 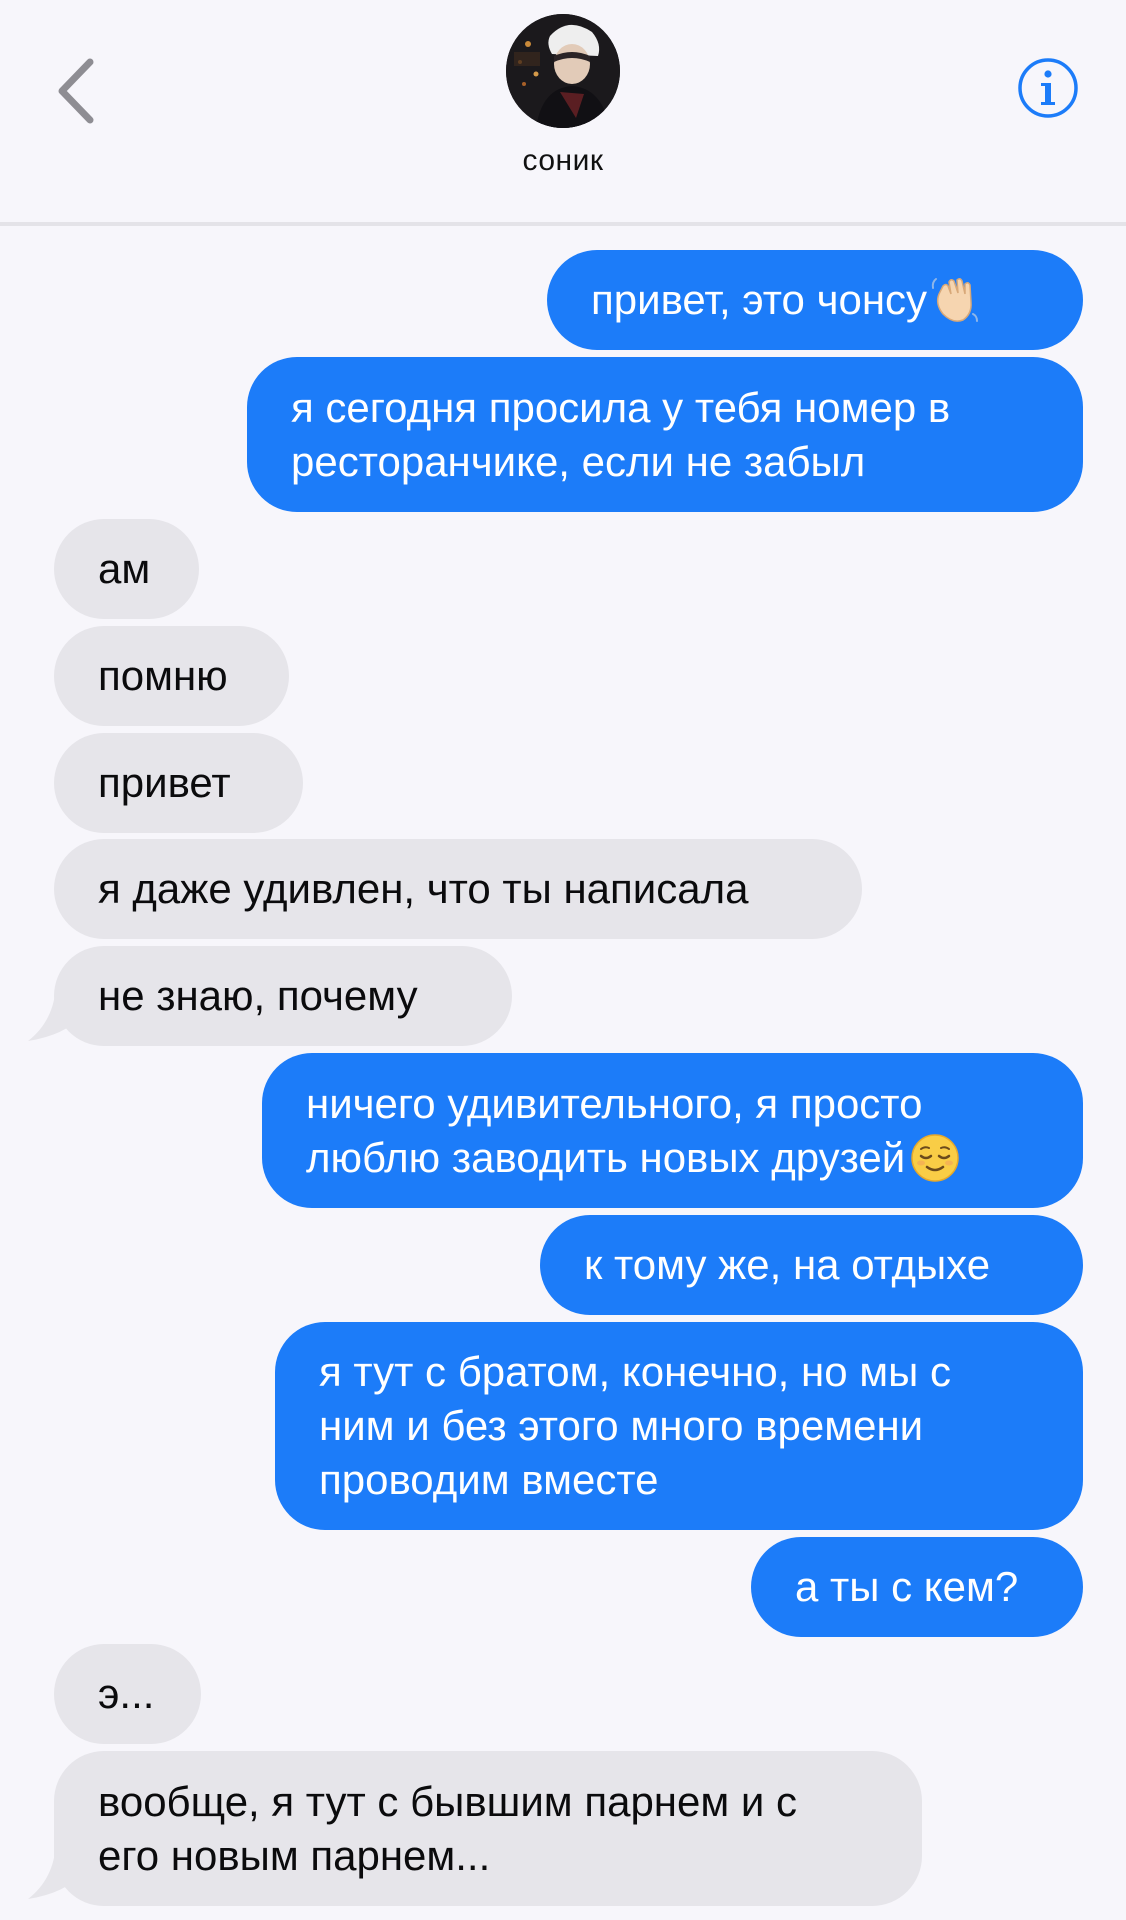 I want to click on message-bubble-received: не знаю, почему, so click(x=283, y=996).